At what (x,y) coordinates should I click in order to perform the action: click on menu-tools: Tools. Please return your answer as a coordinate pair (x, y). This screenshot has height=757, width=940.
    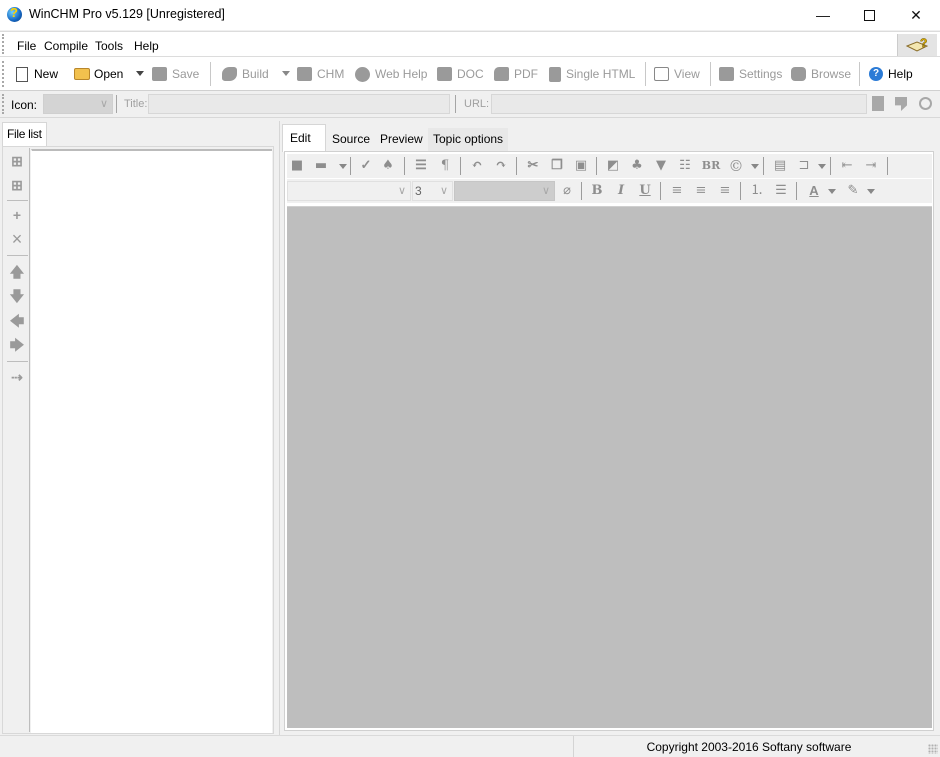
    Looking at the image, I should click on (109, 46).